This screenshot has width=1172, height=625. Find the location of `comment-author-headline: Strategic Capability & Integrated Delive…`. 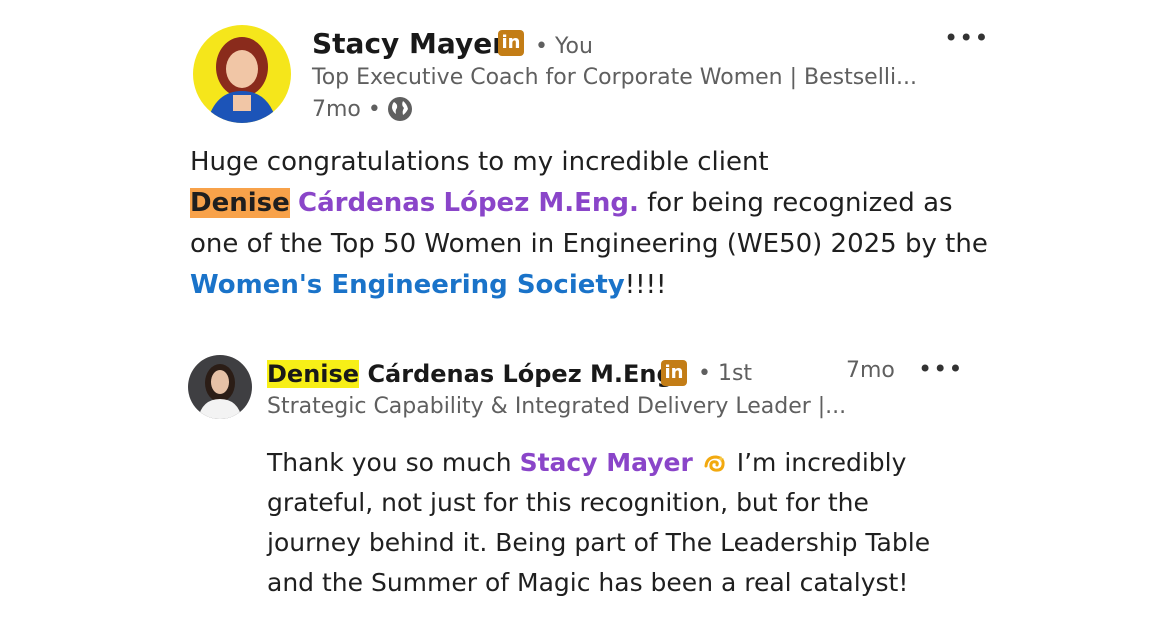

comment-author-headline: Strategic Capability & Integrated Delive… is located at coordinates (556, 407).